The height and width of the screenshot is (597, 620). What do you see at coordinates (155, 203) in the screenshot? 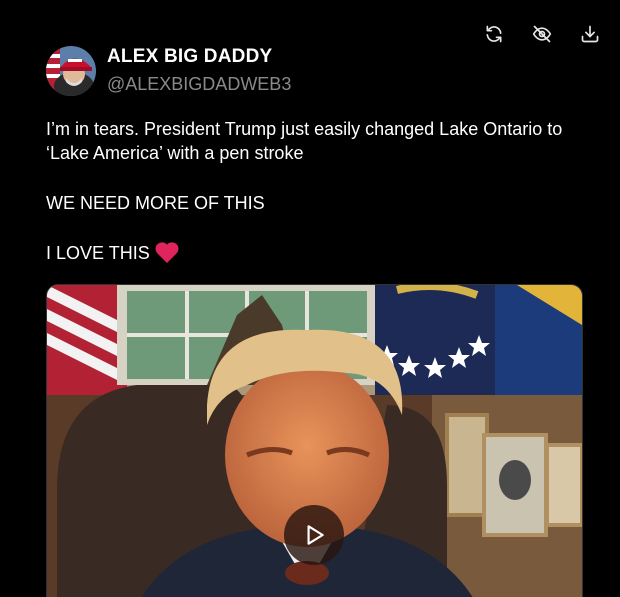
I see `post-text-line: WE NEED MORE OF THIS` at bounding box center [155, 203].